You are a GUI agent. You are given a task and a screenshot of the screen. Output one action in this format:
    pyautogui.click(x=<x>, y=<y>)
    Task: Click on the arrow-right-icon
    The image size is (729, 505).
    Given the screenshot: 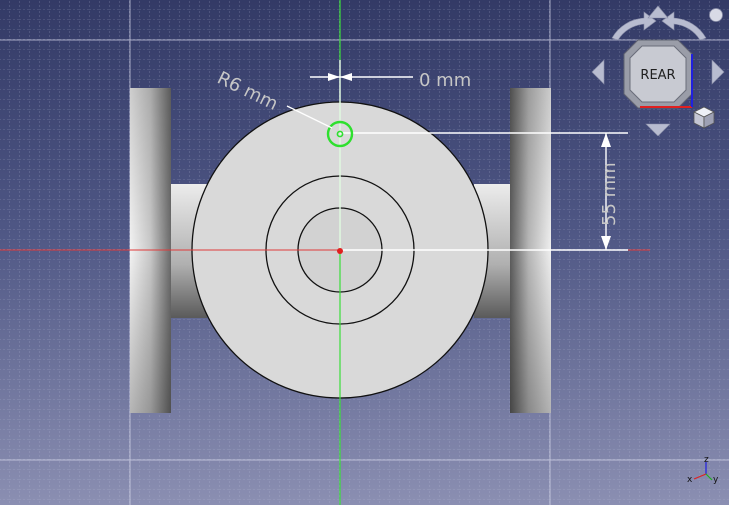 What is the action you would take?
    pyautogui.click(x=718, y=72)
    